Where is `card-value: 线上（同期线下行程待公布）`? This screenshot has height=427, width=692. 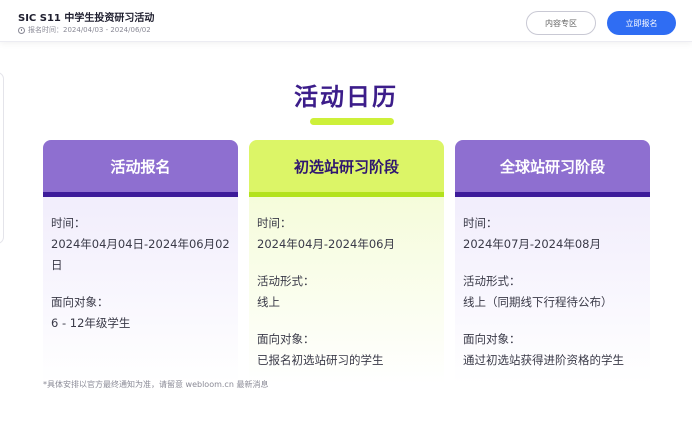 card-value: 线上（同期线下行程待公布） is located at coordinates (538, 302).